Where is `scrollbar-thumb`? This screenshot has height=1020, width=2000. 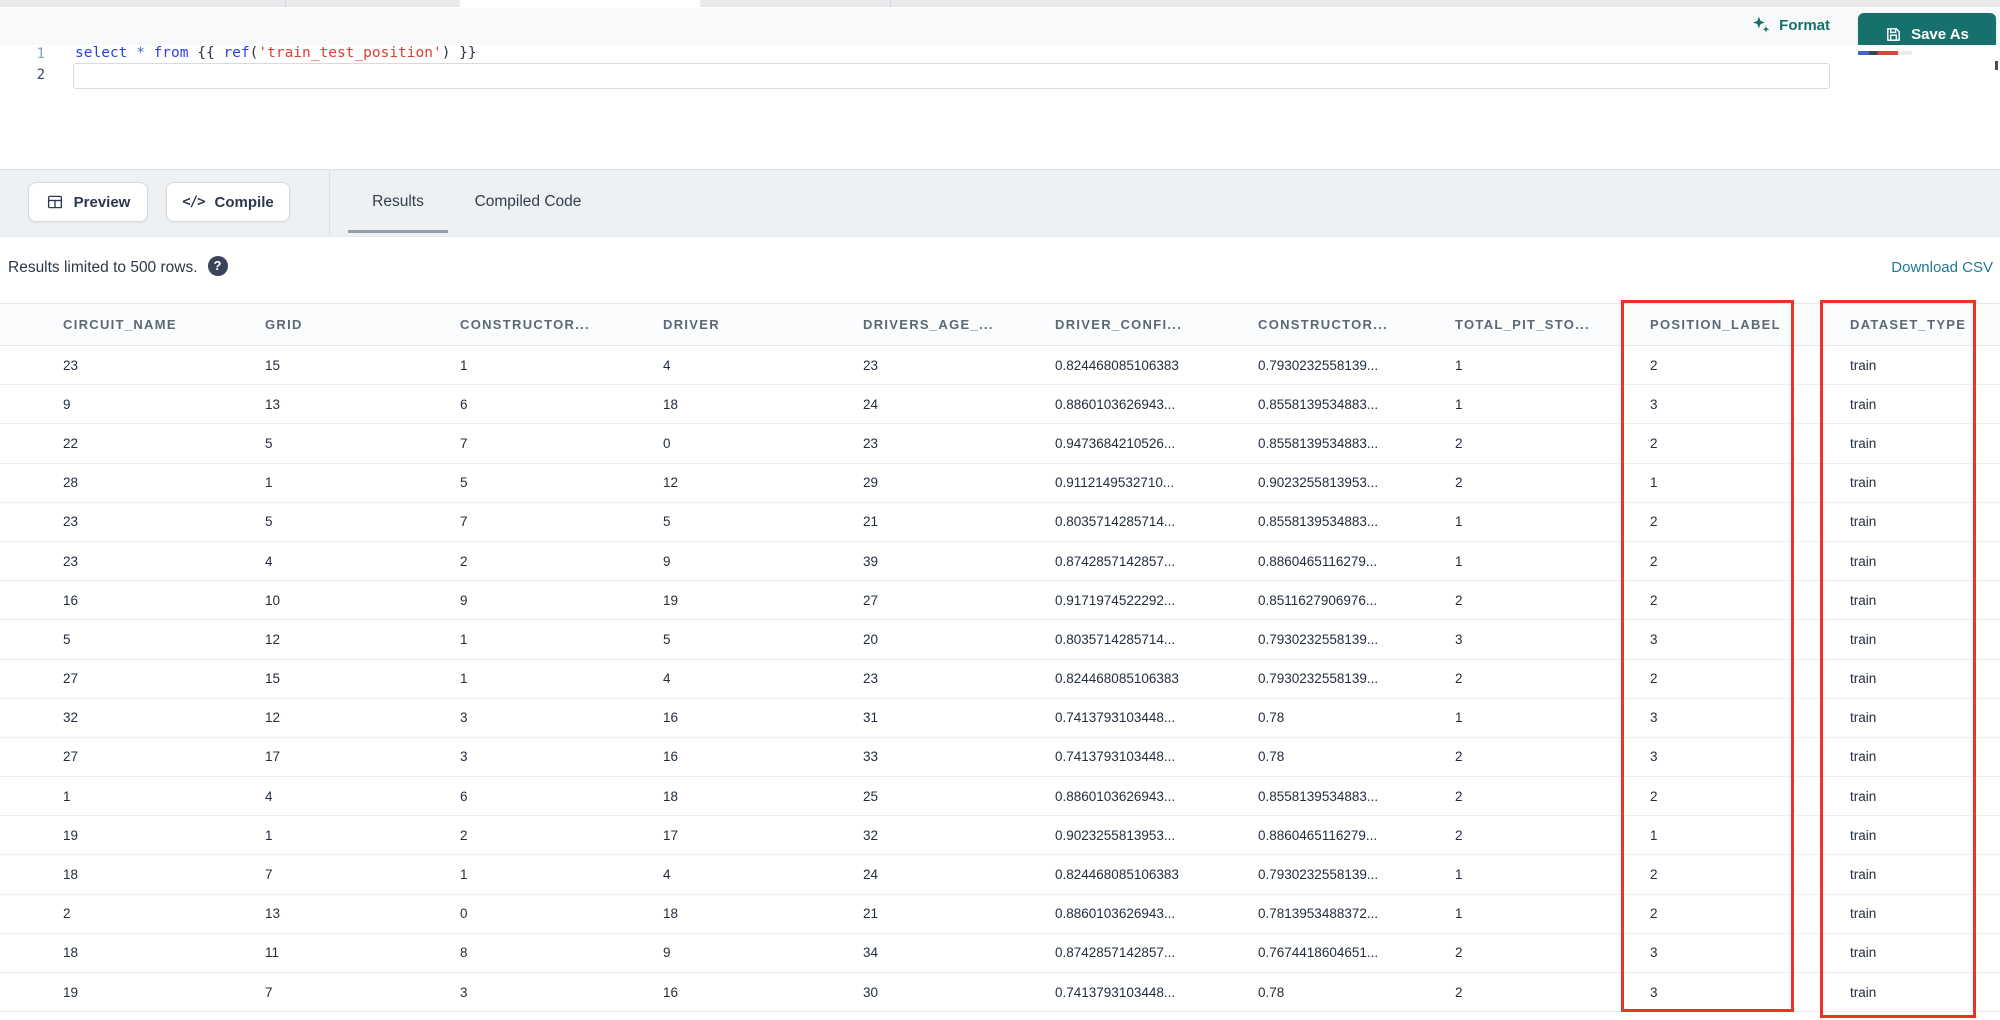 scrollbar-thumb is located at coordinates (1996, 65).